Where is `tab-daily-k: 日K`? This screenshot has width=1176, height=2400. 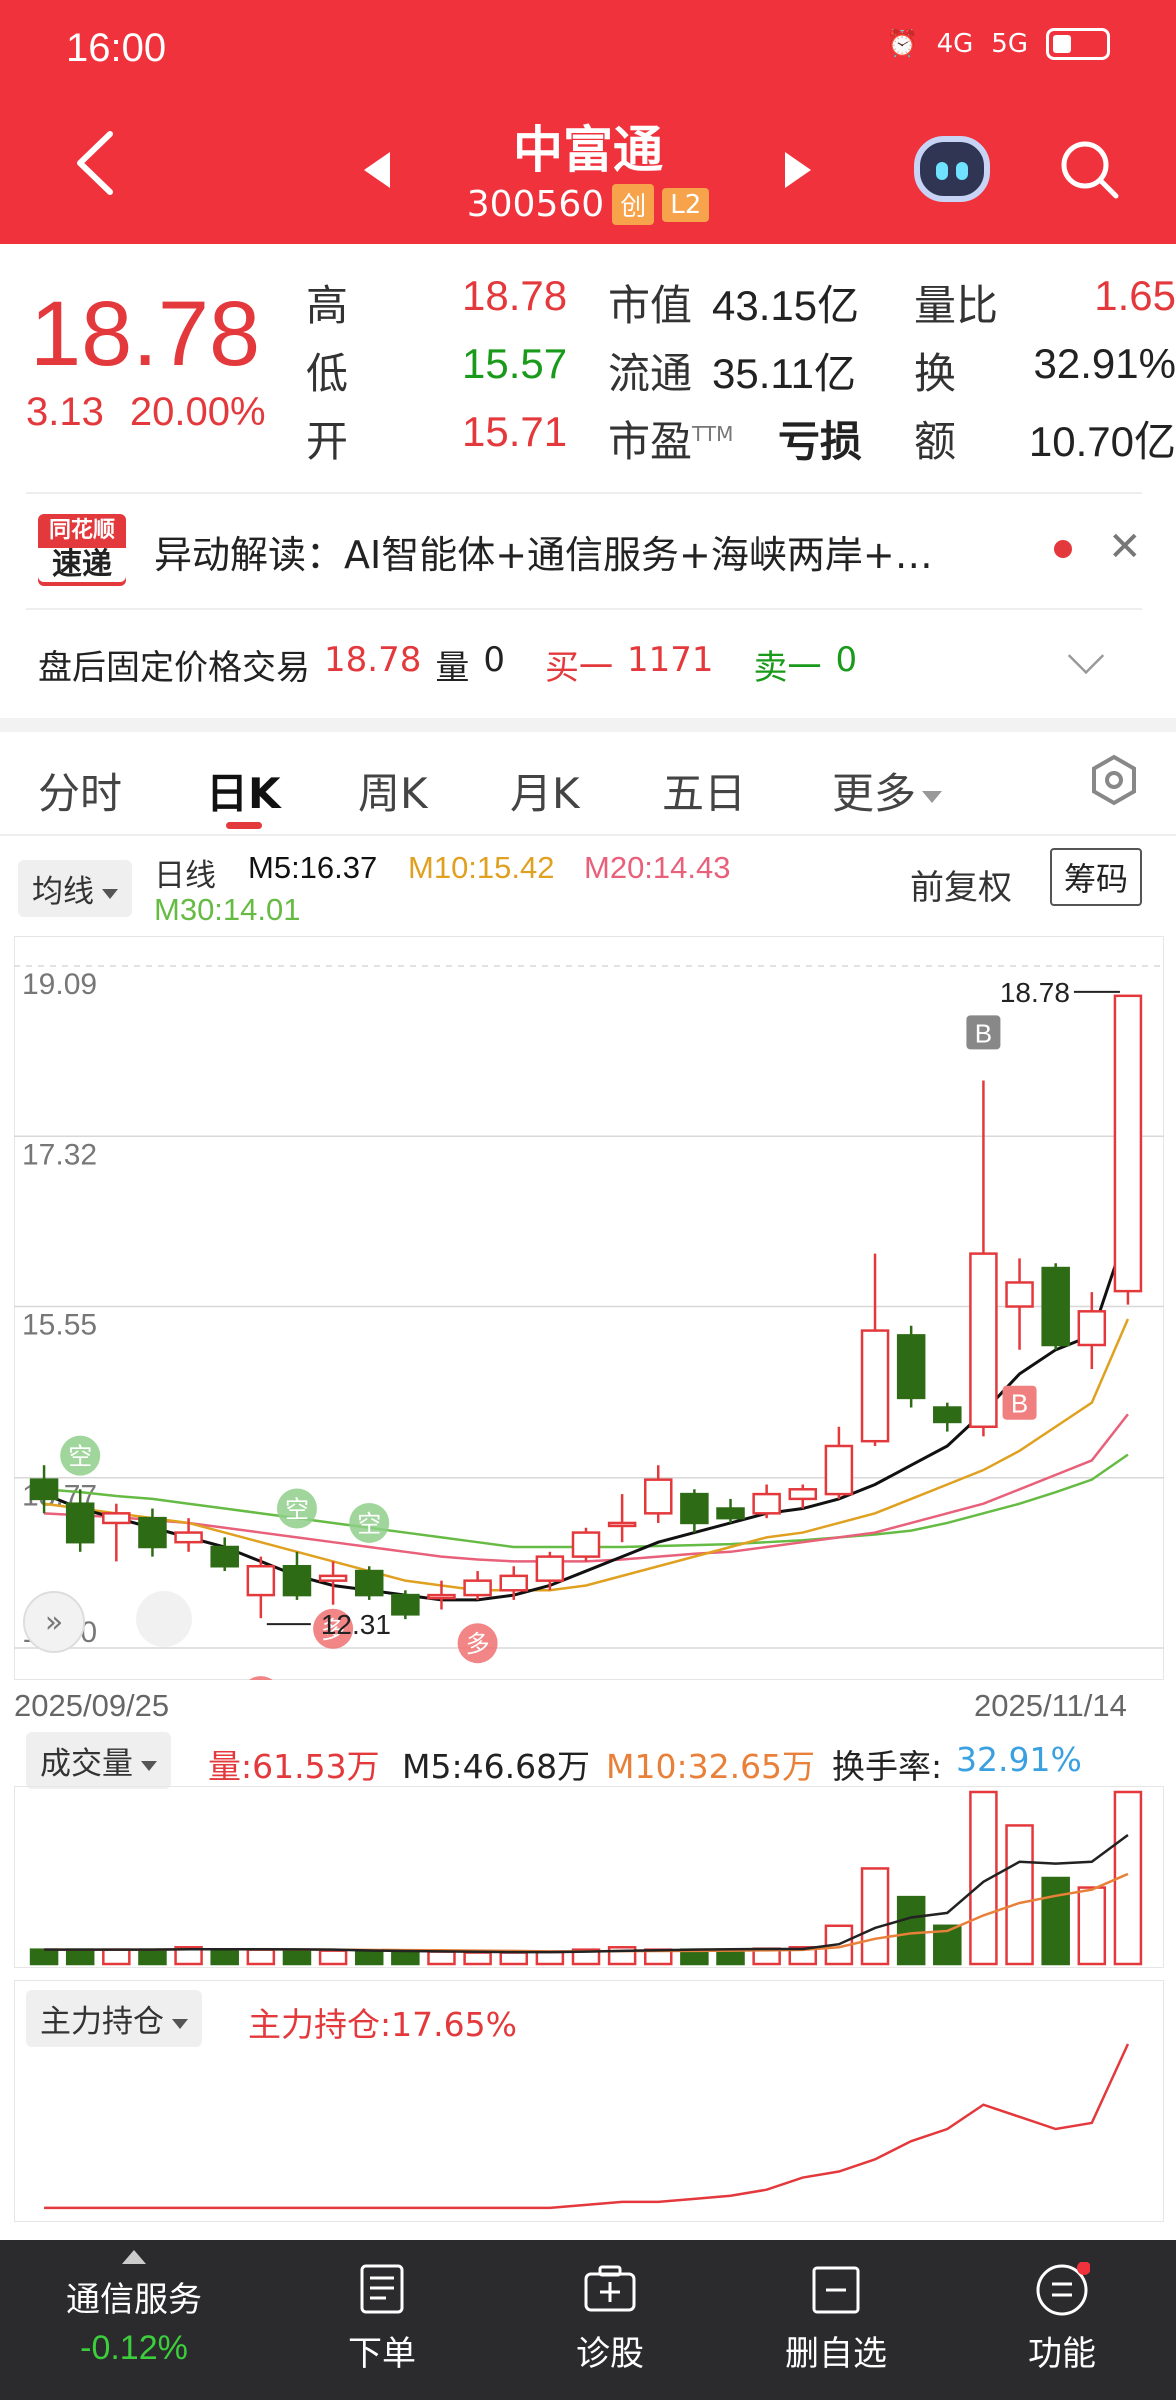
tab-daily-k: 日K is located at coordinates (243, 790).